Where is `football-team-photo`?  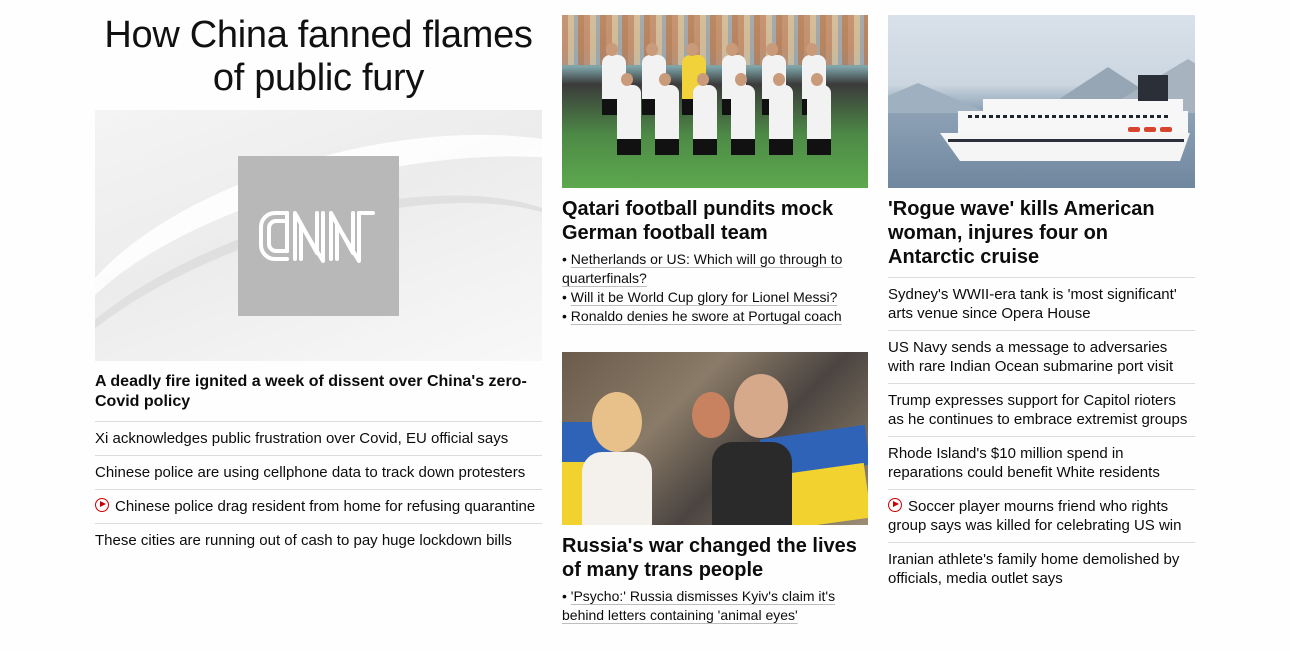 football-team-photo is located at coordinates (715, 101).